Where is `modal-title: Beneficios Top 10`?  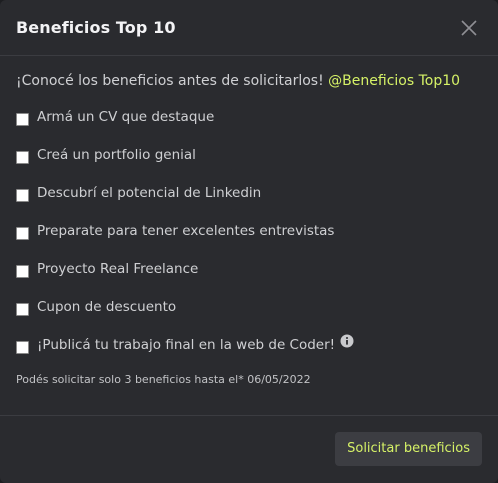
modal-title: Beneficios Top 10 is located at coordinates (96, 27).